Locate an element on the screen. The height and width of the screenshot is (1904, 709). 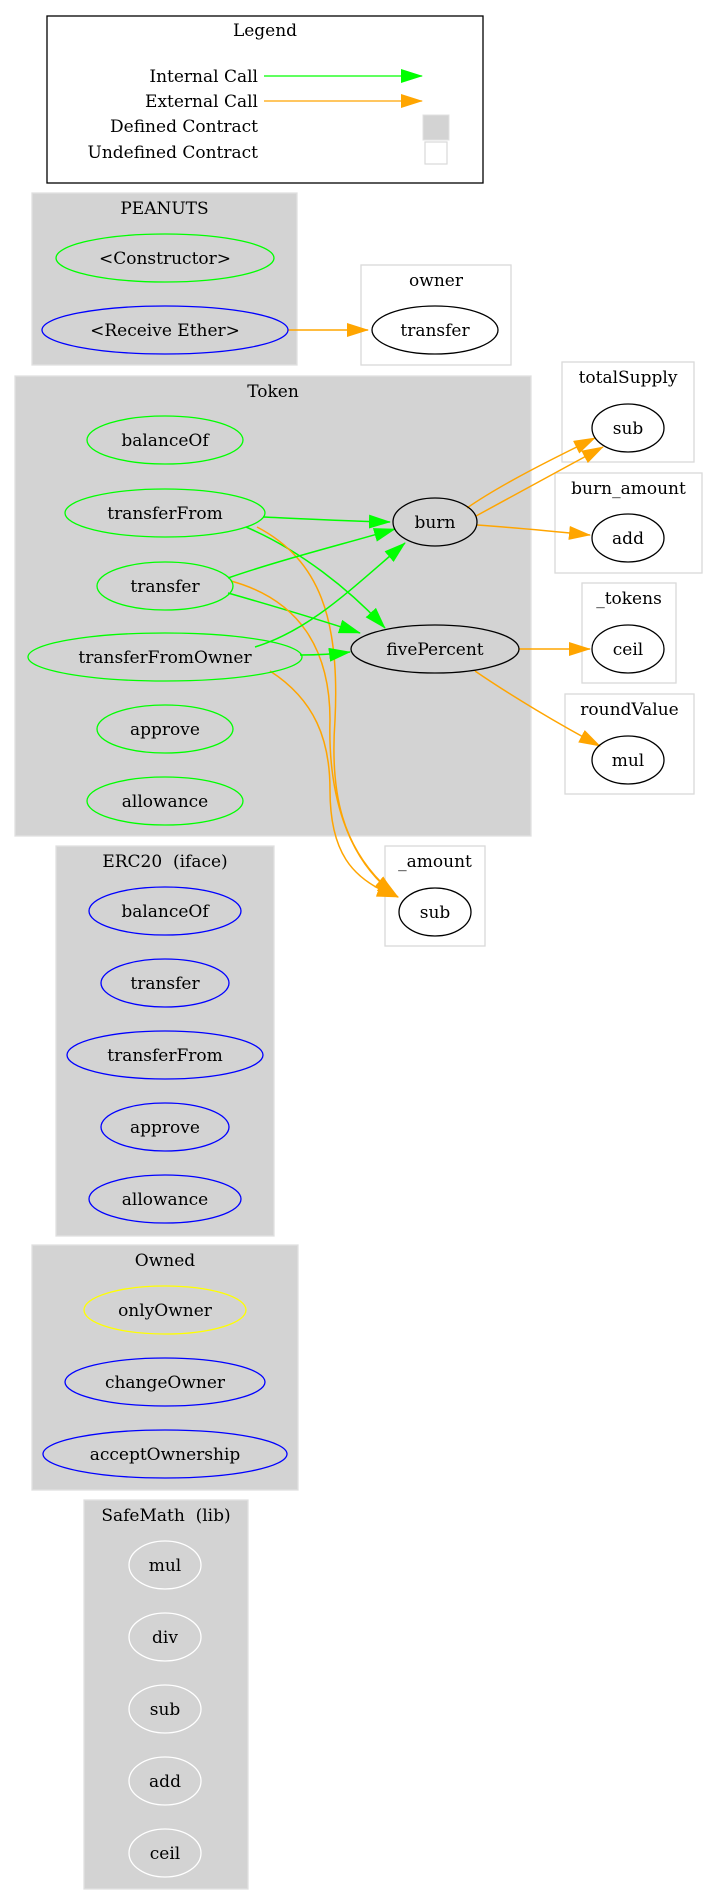
cluster-title: totalSupply is located at coordinates (628, 378).